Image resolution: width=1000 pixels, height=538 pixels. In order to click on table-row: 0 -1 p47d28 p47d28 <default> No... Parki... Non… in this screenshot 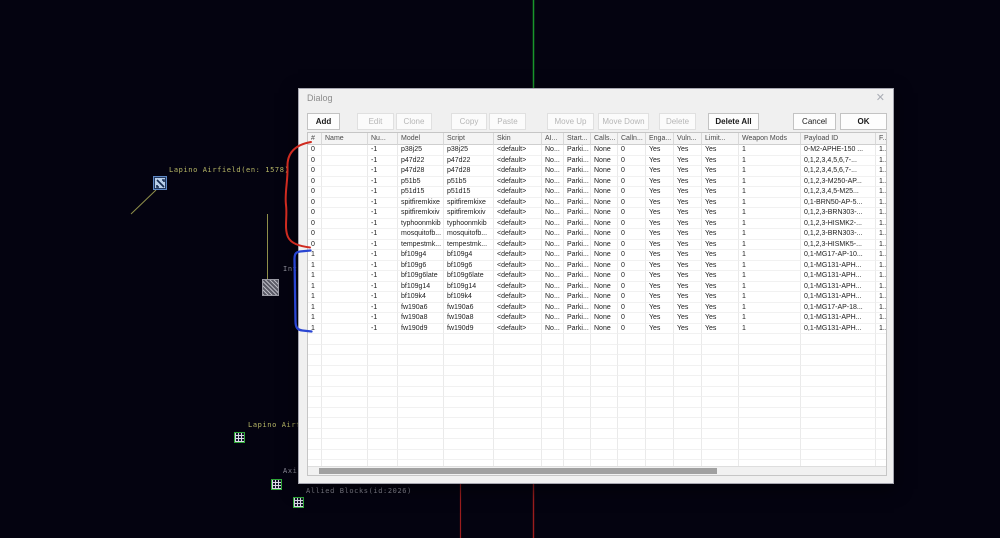, I will do `click(597, 171)`.